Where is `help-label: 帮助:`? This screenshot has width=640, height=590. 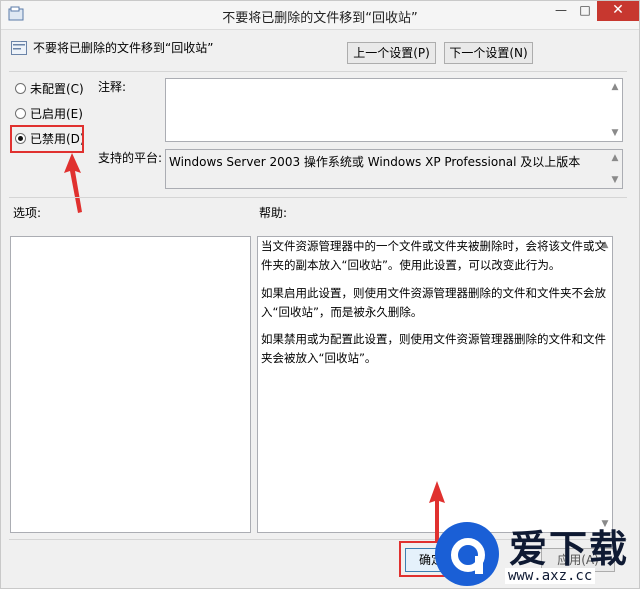 help-label: 帮助: is located at coordinates (273, 213).